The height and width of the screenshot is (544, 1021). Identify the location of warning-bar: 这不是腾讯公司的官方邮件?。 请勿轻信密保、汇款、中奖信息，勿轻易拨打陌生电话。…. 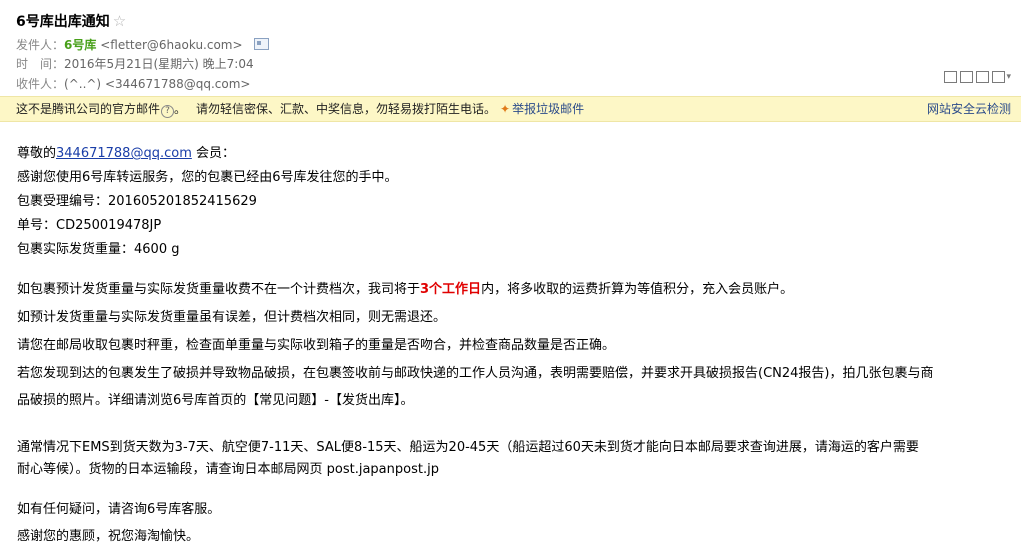
(510, 109).